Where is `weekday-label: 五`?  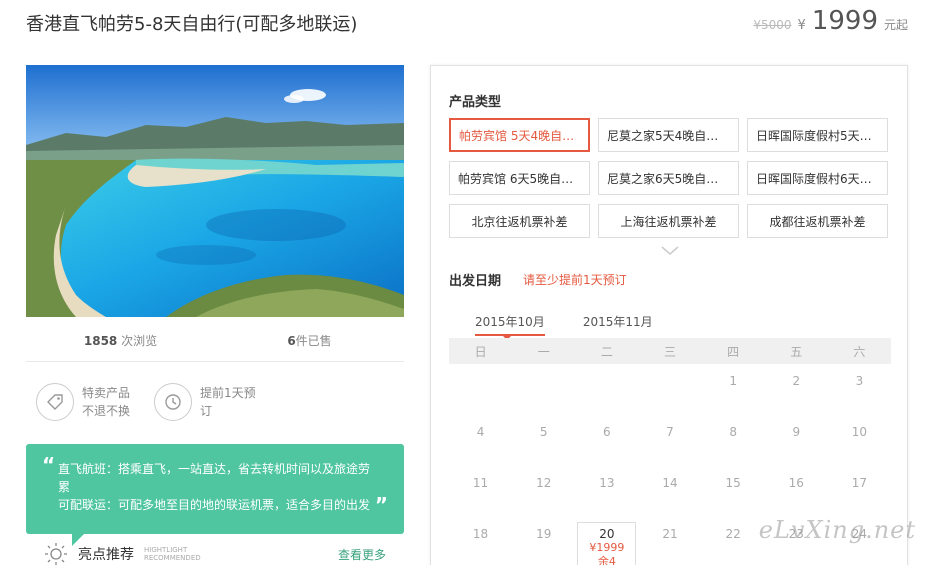
weekday-label: 五 is located at coordinates (796, 351).